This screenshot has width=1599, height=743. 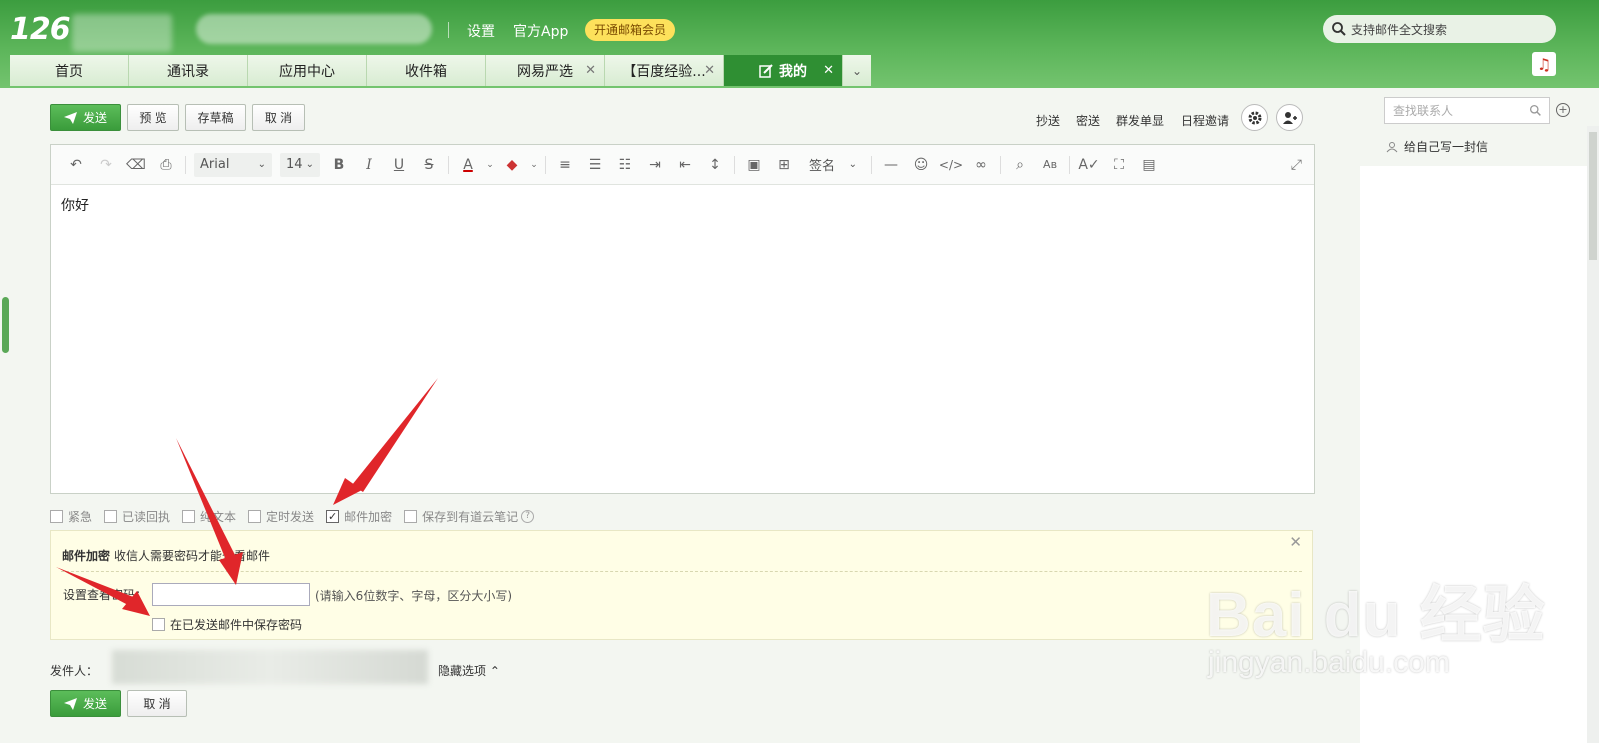 What do you see at coordinates (339, 165) in the screenshot?
I see `bold-icon: B` at bounding box center [339, 165].